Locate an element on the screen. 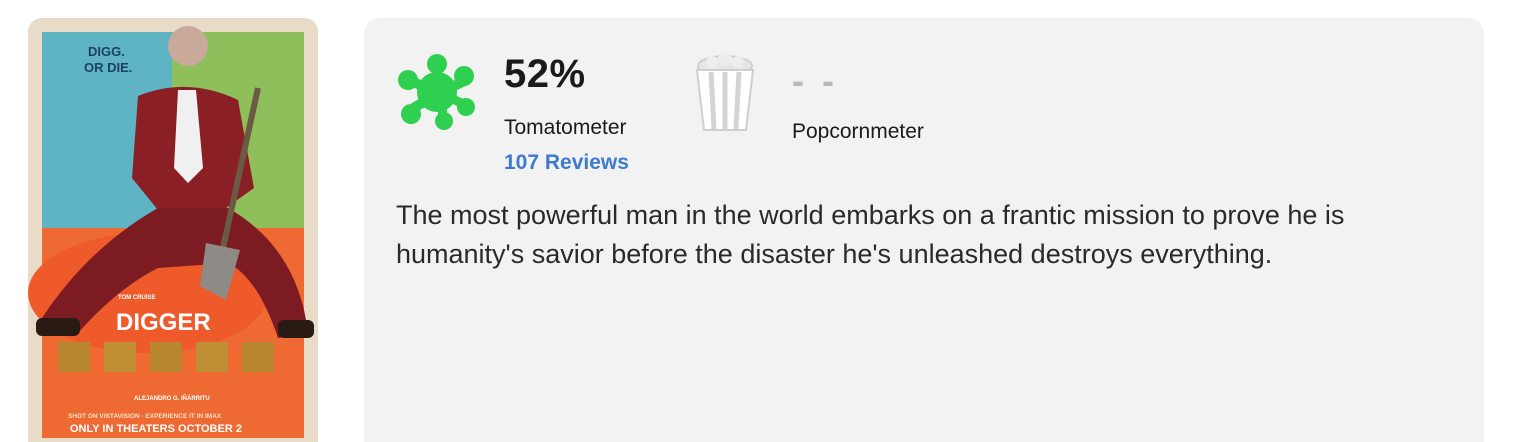 The height and width of the screenshot is (442, 1516). popcornmeter-score: - - is located at coordinates (815, 80).